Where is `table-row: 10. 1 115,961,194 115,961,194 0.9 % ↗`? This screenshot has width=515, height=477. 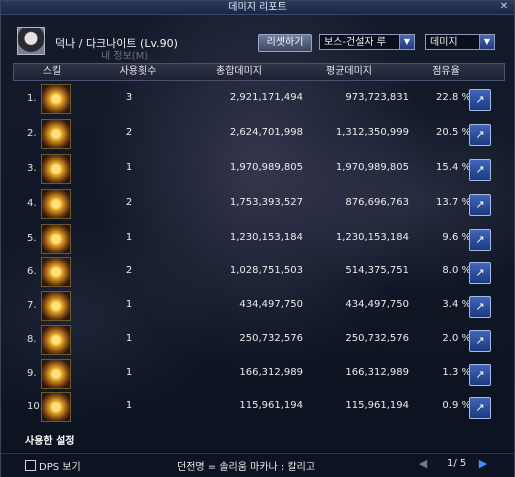
table-row: 10. 1 115,961,194 115,961,194 0.9 % ↗ is located at coordinates (261, 407).